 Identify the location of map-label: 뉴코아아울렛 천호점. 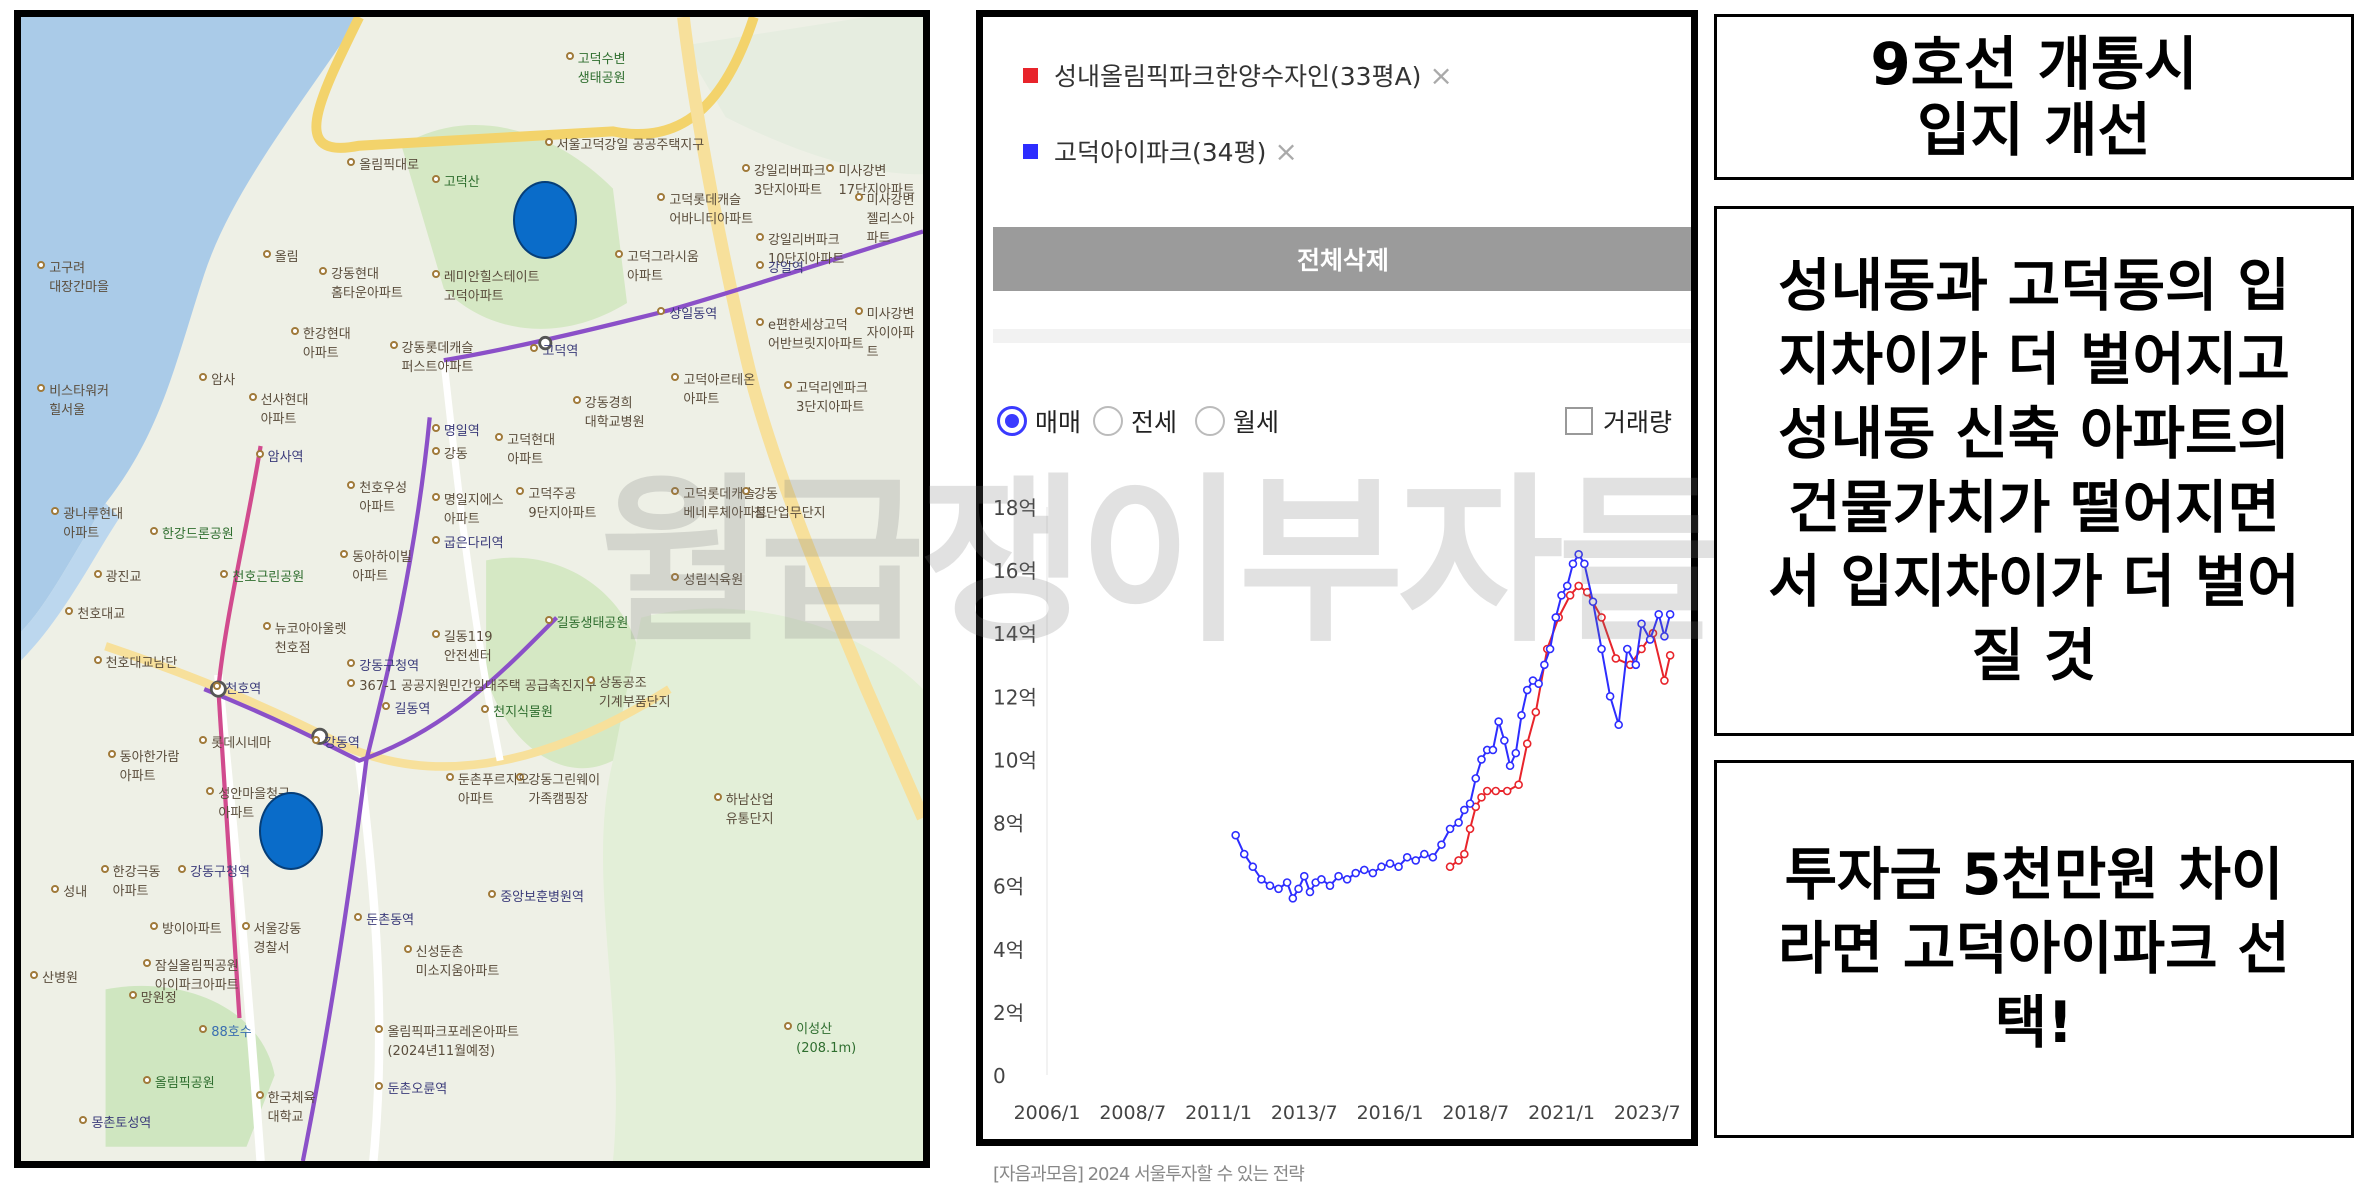
(304, 637).